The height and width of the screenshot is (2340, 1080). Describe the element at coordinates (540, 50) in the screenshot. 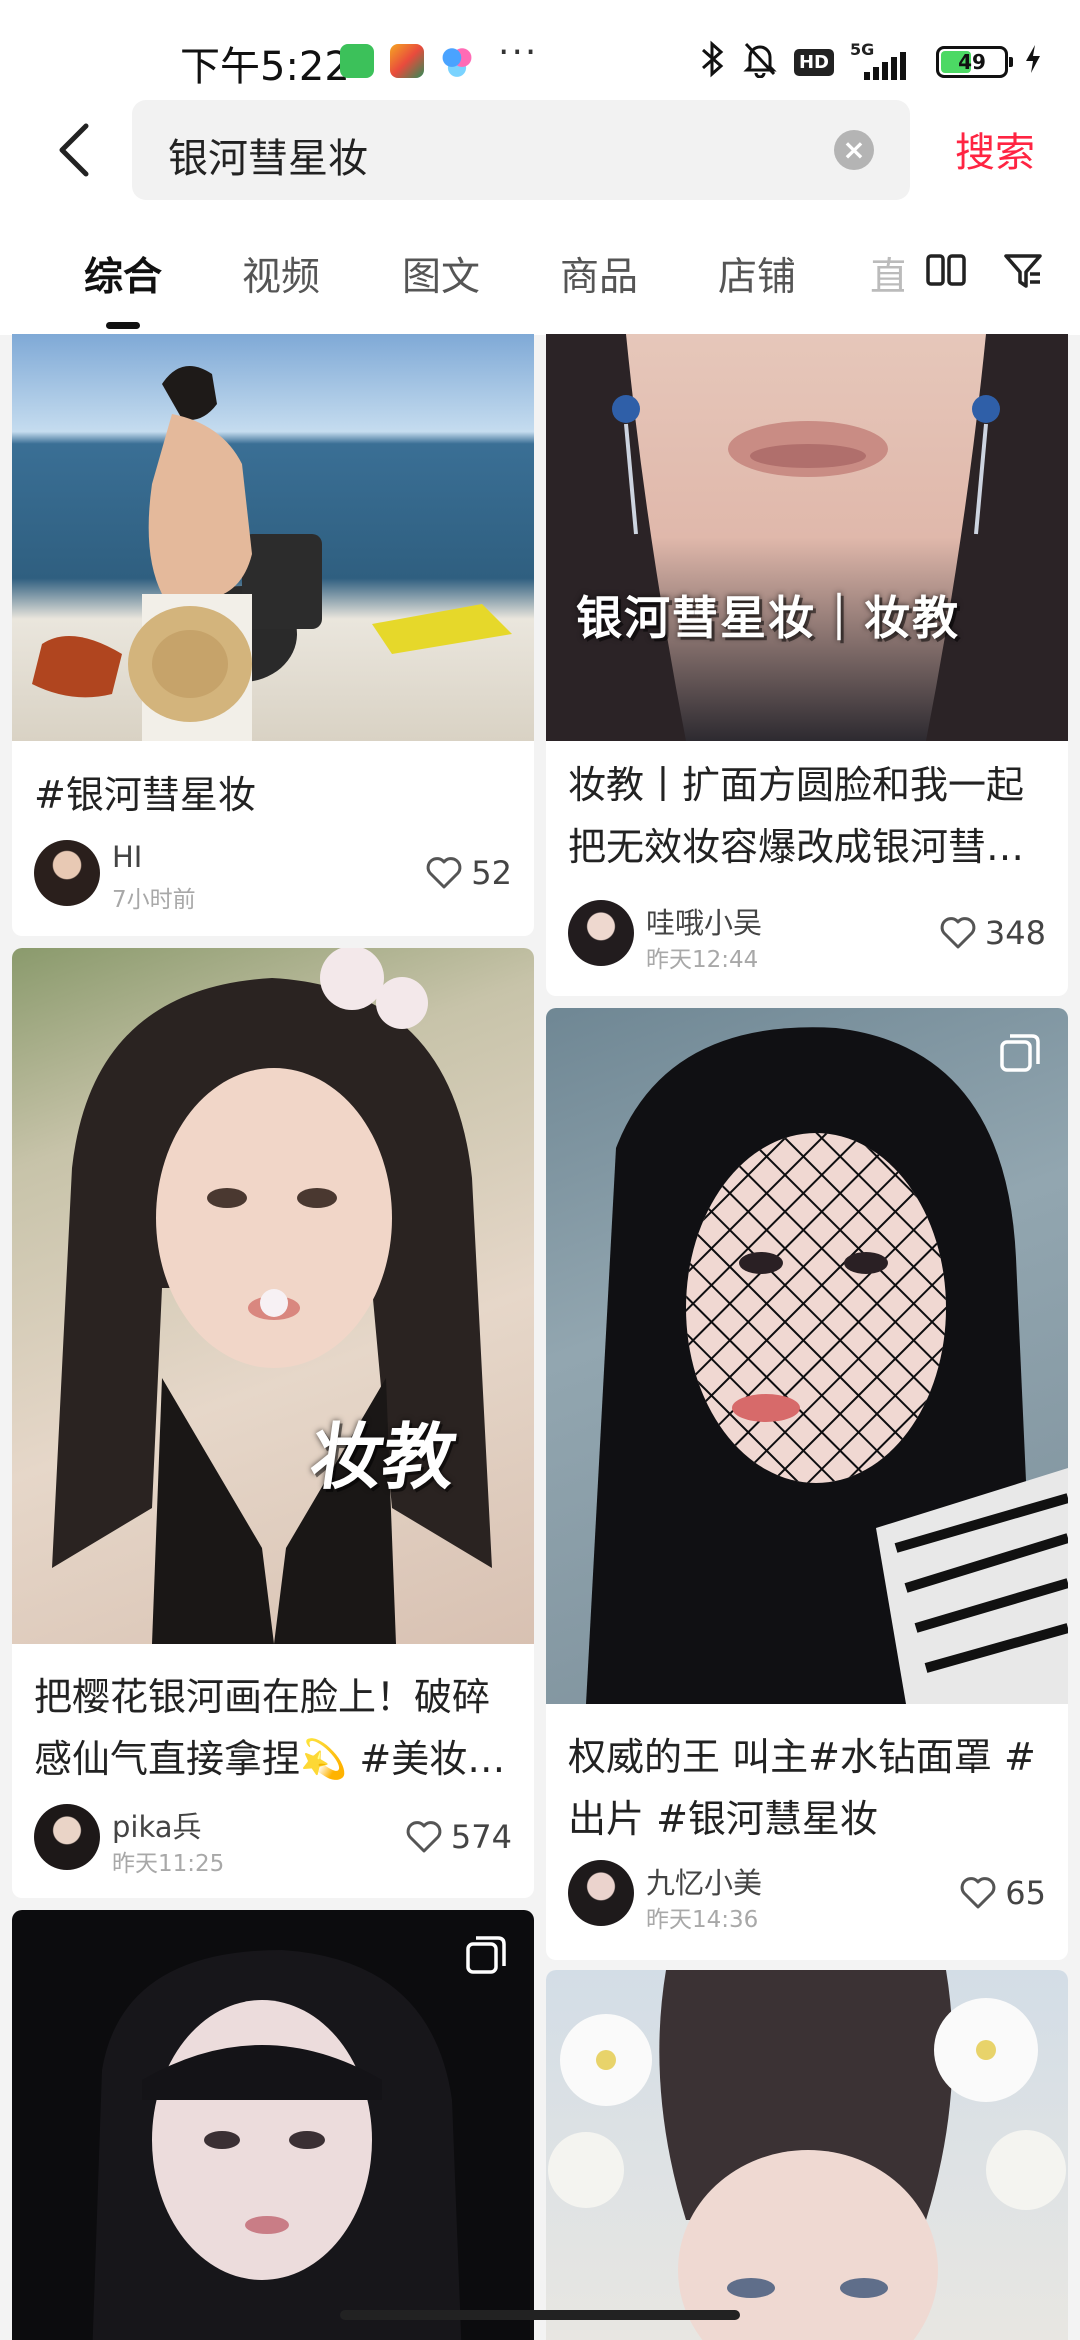

I see `status-bar: 下午5:22 ··· HD 5G 49` at that location.